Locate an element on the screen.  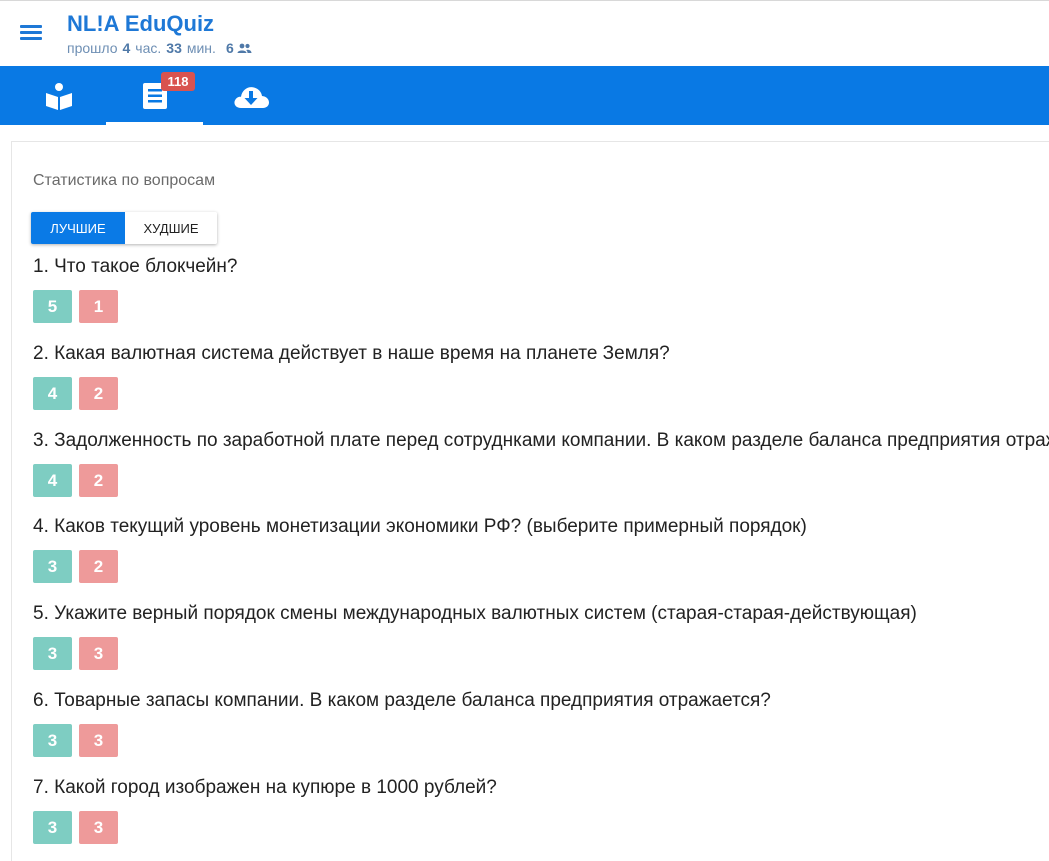
elapsed-minutes: 33 is located at coordinates (174, 48).